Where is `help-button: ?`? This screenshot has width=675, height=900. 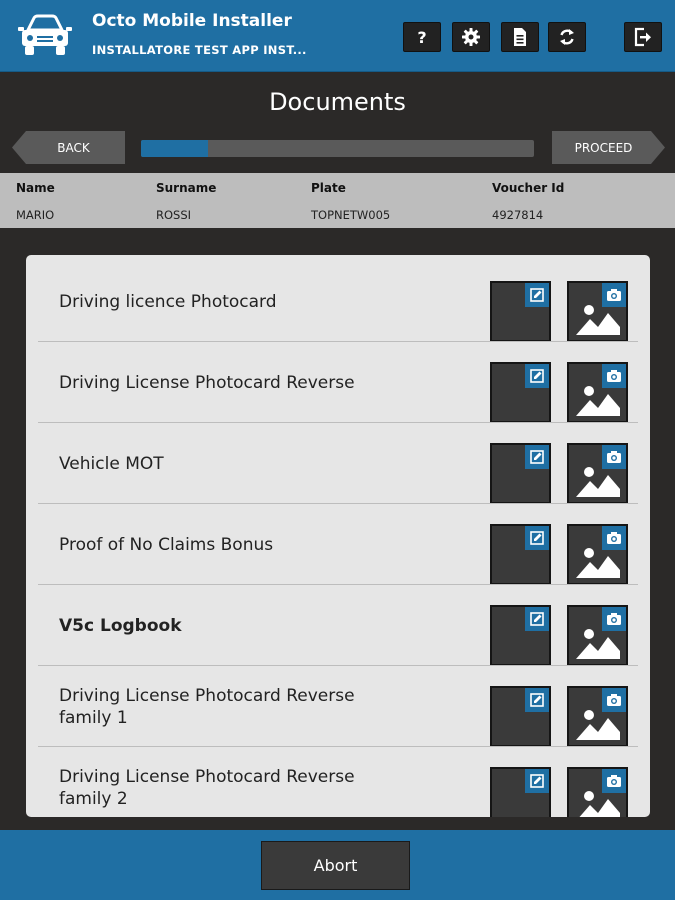
help-button: ? is located at coordinates (422, 37).